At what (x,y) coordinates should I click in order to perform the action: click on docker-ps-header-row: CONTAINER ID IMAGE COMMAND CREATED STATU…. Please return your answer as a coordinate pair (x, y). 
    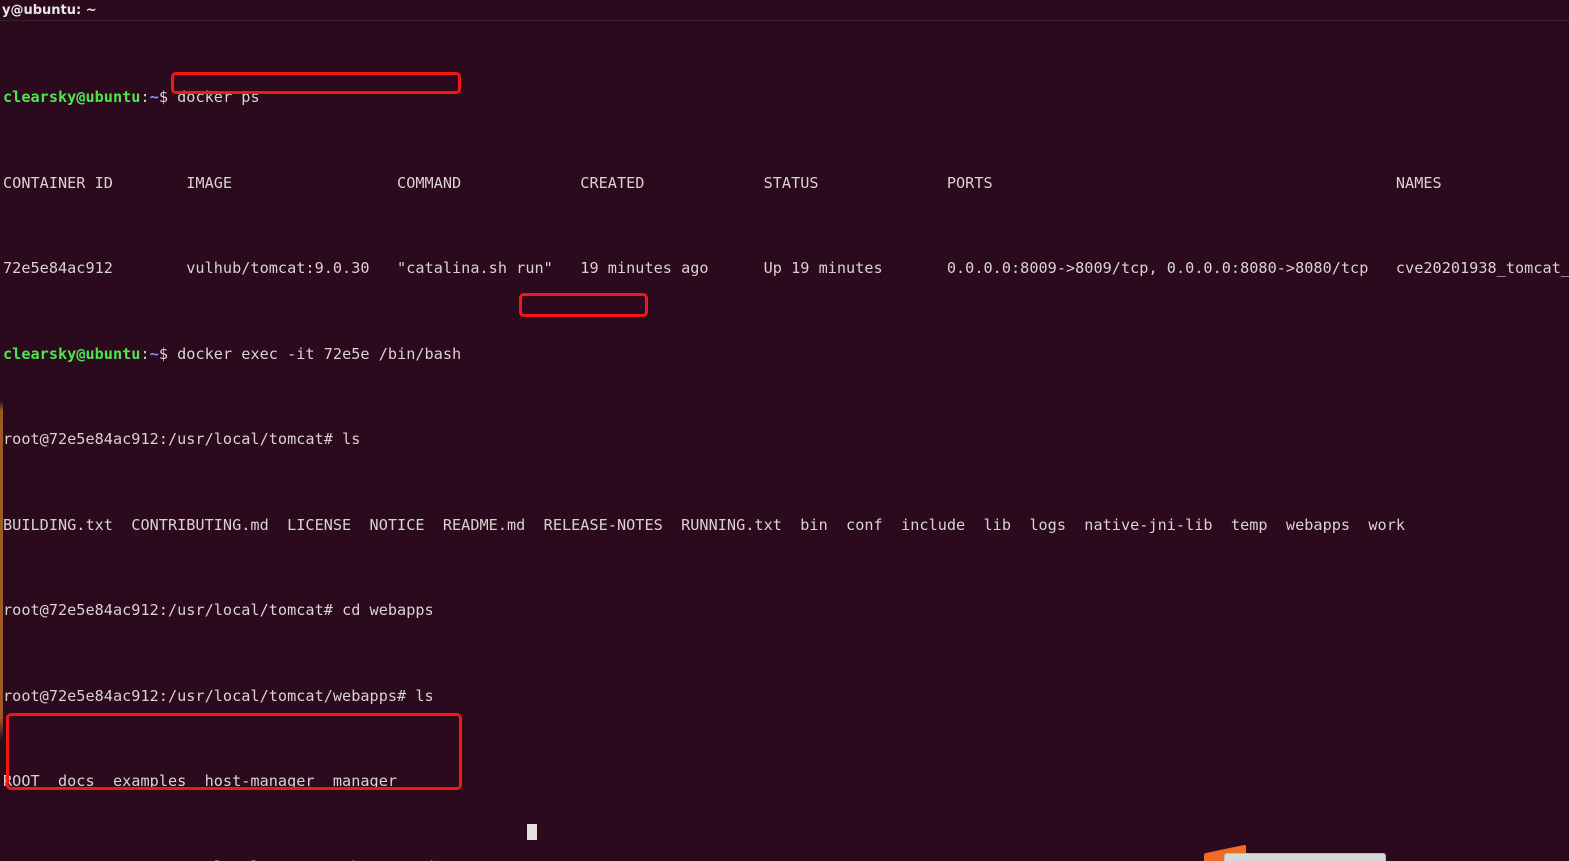
    Looking at the image, I should click on (722, 182).